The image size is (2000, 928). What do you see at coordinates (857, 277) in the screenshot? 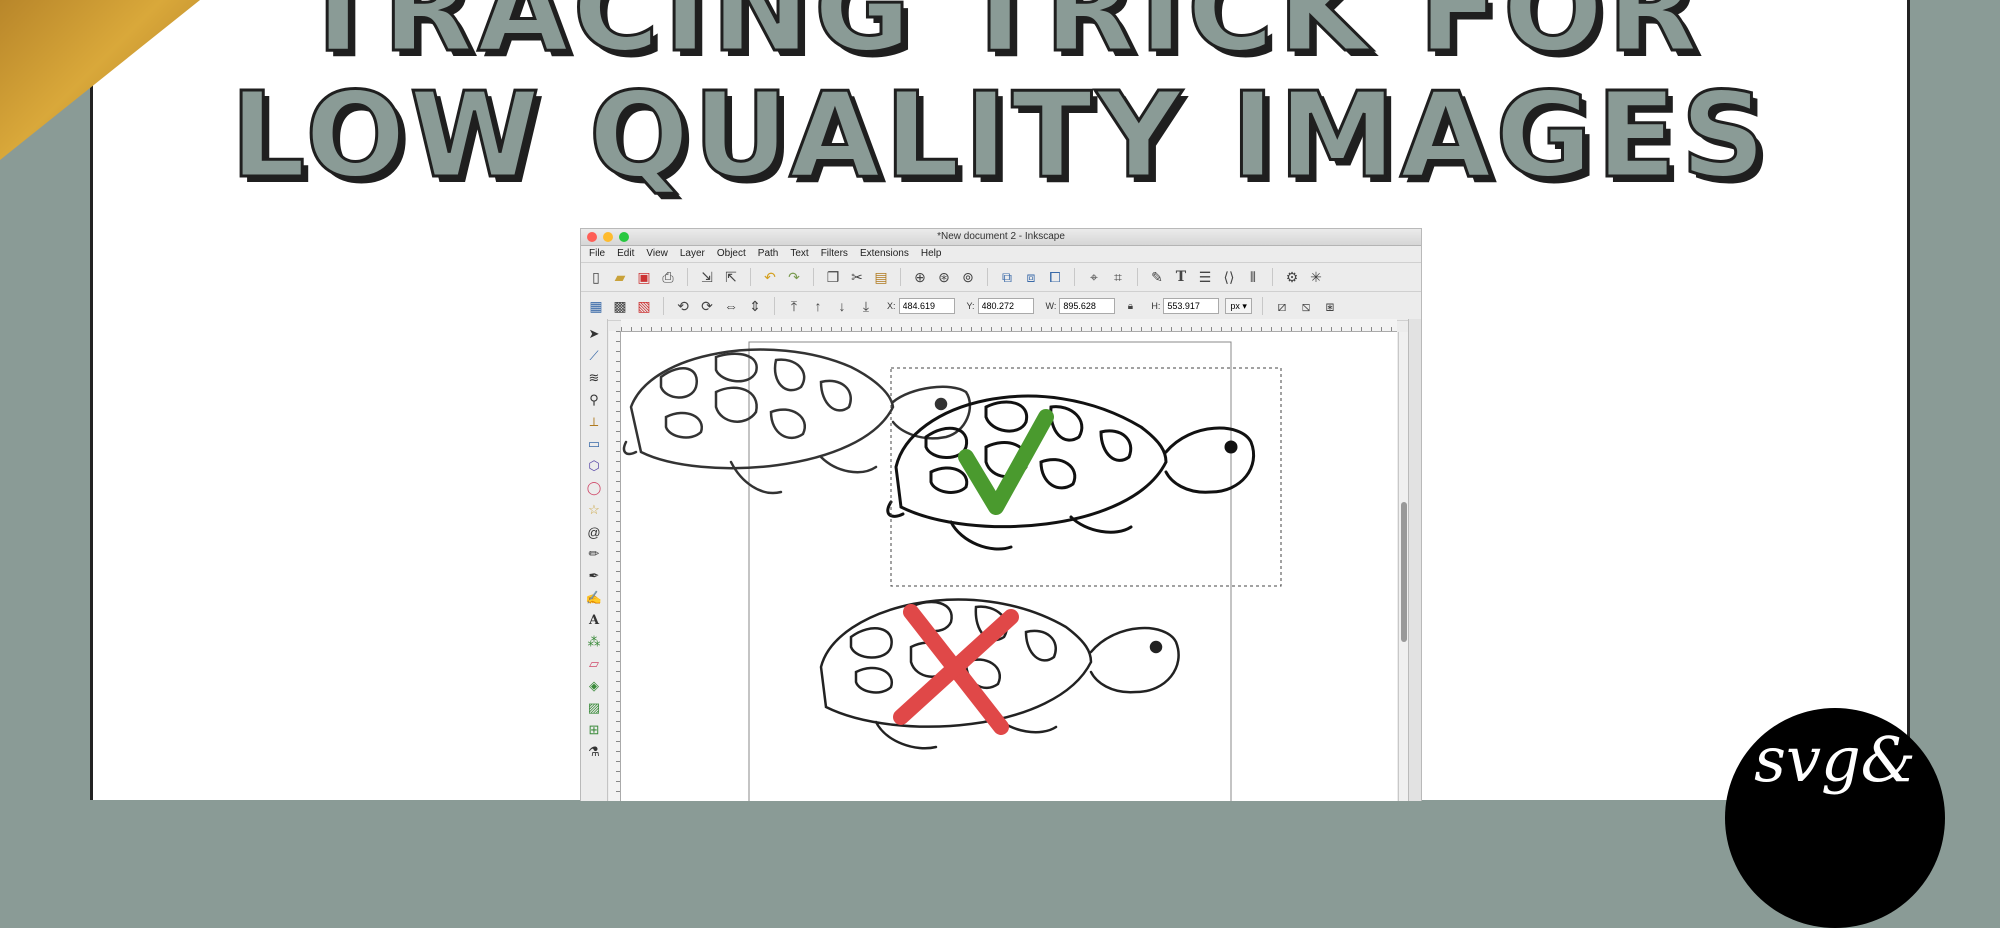
I see `cut-icon: ✂` at bounding box center [857, 277].